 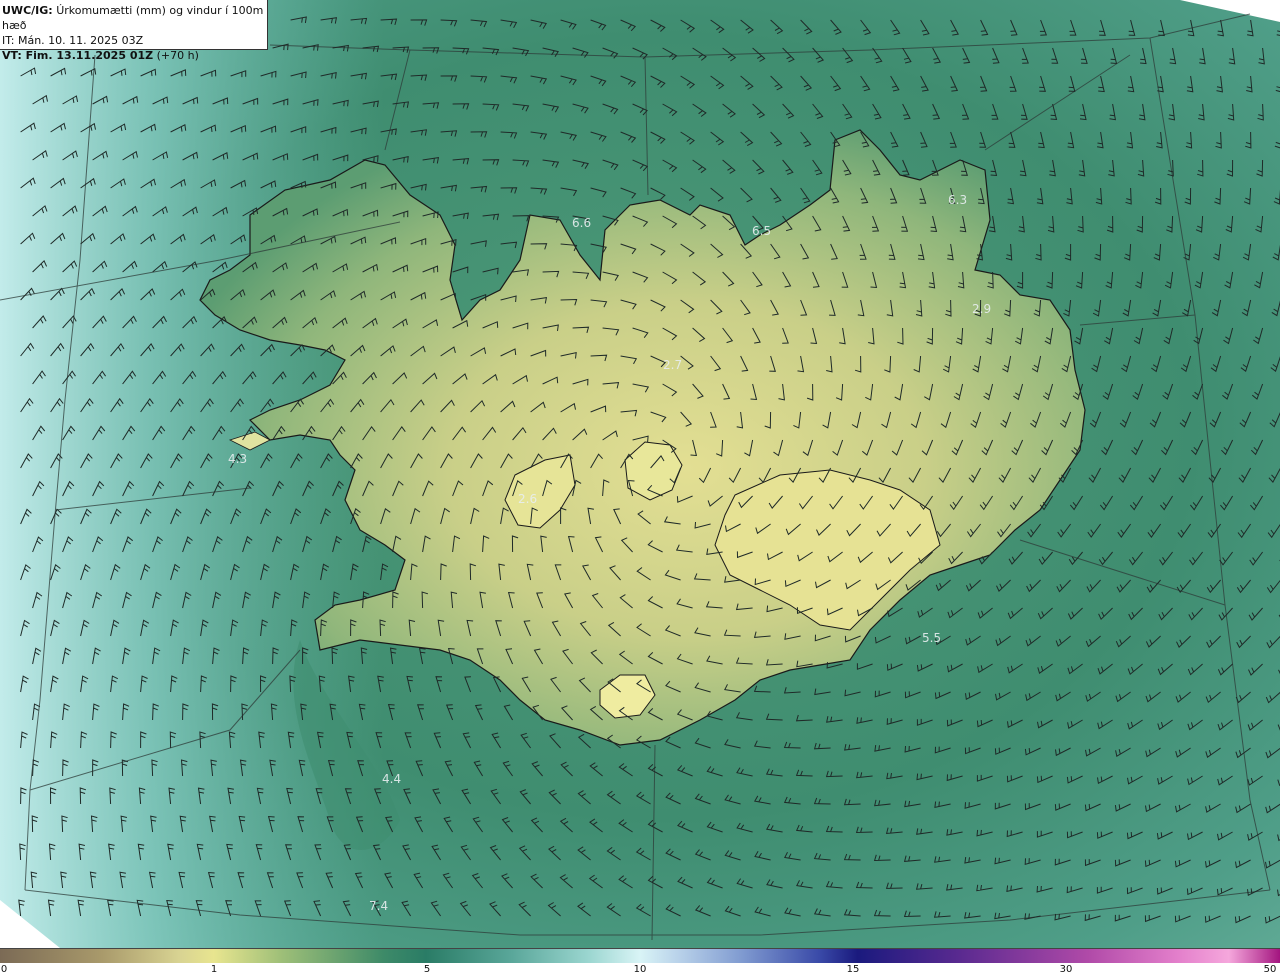 I want to click on map-value-label: 2.6, so click(x=527, y=499).